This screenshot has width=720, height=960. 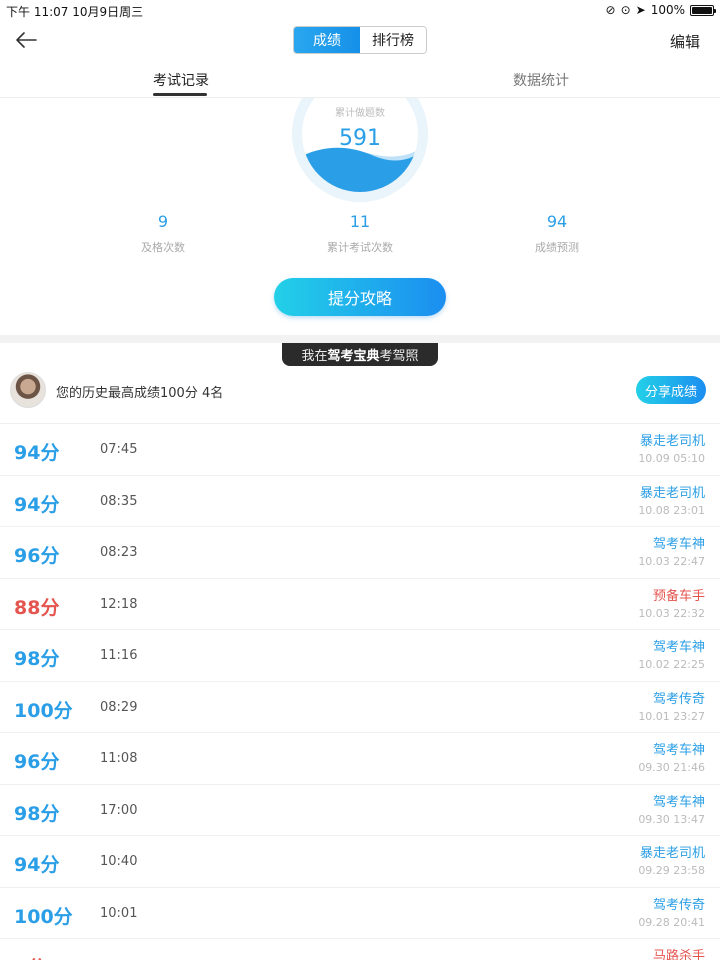 I want to click on status-right: ⊘ ⊙ ➤ 100%, so click(x=660, y=10).